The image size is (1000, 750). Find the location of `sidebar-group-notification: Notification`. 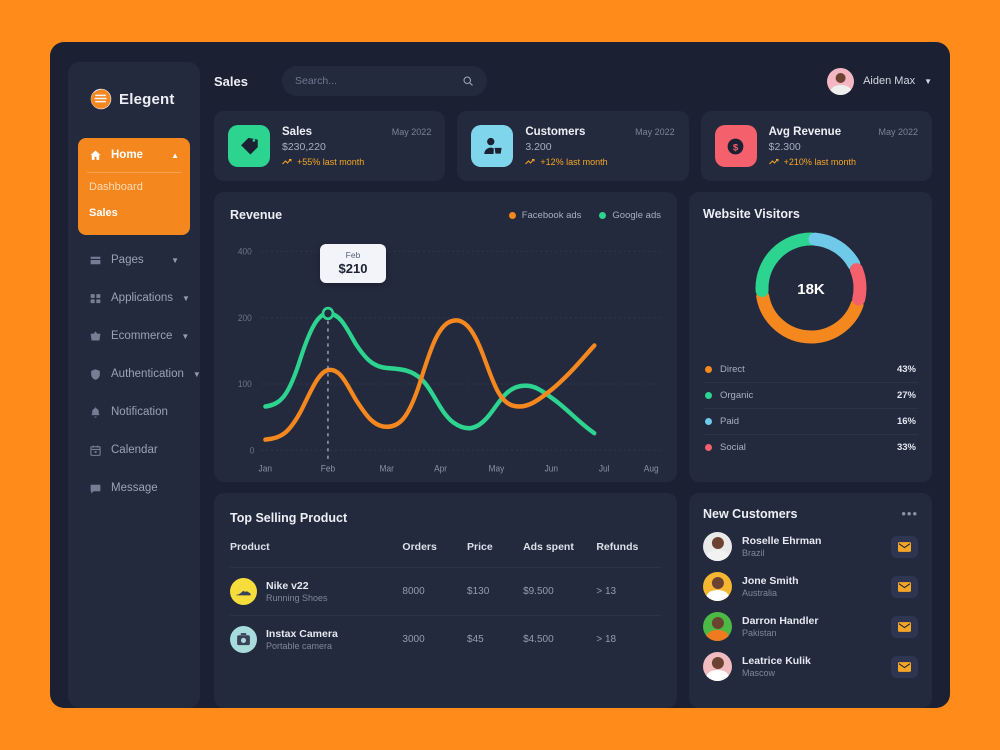

sidebar-group-notification: Notification is located at coordinates (134, 412).